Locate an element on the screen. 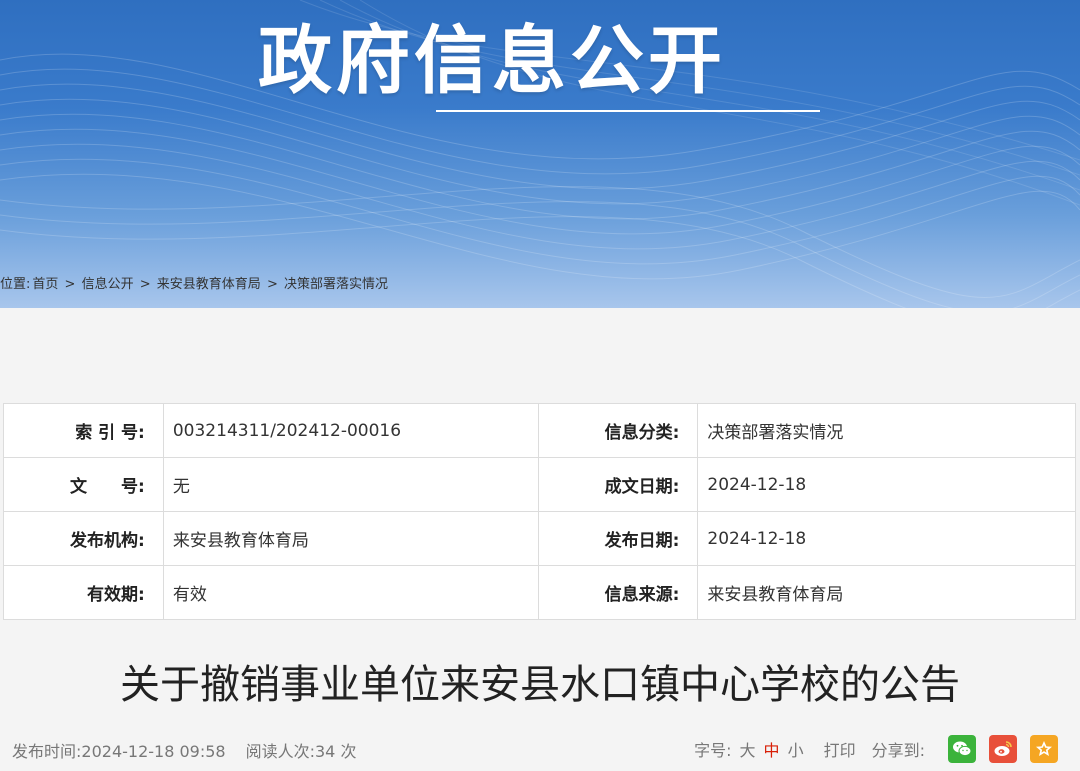 This screenshot has width=1080, height=771. meta-label-validity: 有效期: is located at coordinates (83, 592).